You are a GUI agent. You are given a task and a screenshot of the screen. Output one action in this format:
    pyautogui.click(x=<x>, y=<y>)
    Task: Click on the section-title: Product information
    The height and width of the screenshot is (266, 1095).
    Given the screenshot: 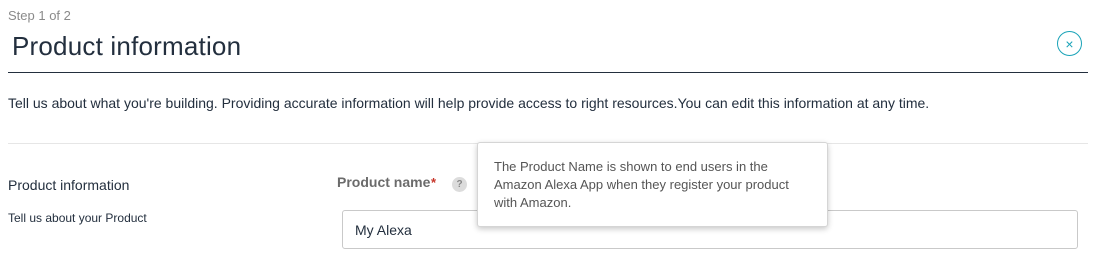 What is the action you would take?
    pyautogui.click(x=69, y=185)
    